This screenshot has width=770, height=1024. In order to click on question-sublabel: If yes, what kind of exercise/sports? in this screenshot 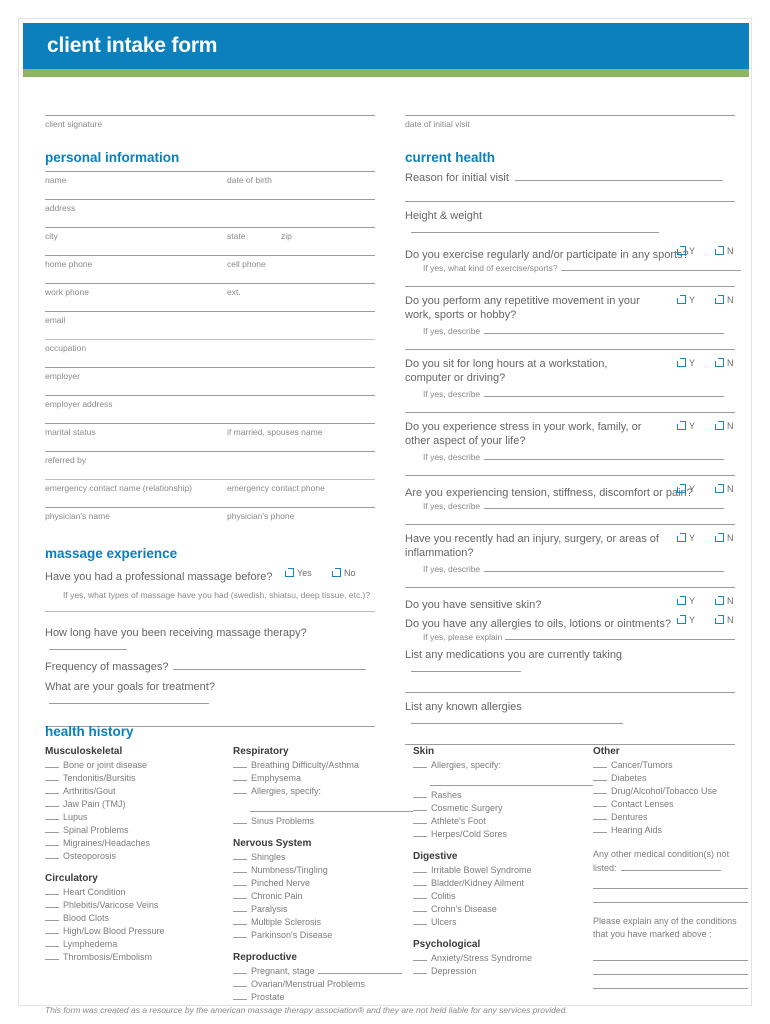, I will do `click(582, 267)`.